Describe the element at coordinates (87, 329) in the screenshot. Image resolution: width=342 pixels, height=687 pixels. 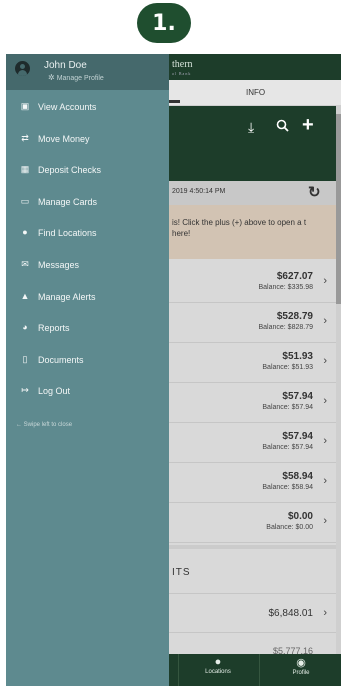
I see `menu-item-reports: ◕ Reports` at that location.